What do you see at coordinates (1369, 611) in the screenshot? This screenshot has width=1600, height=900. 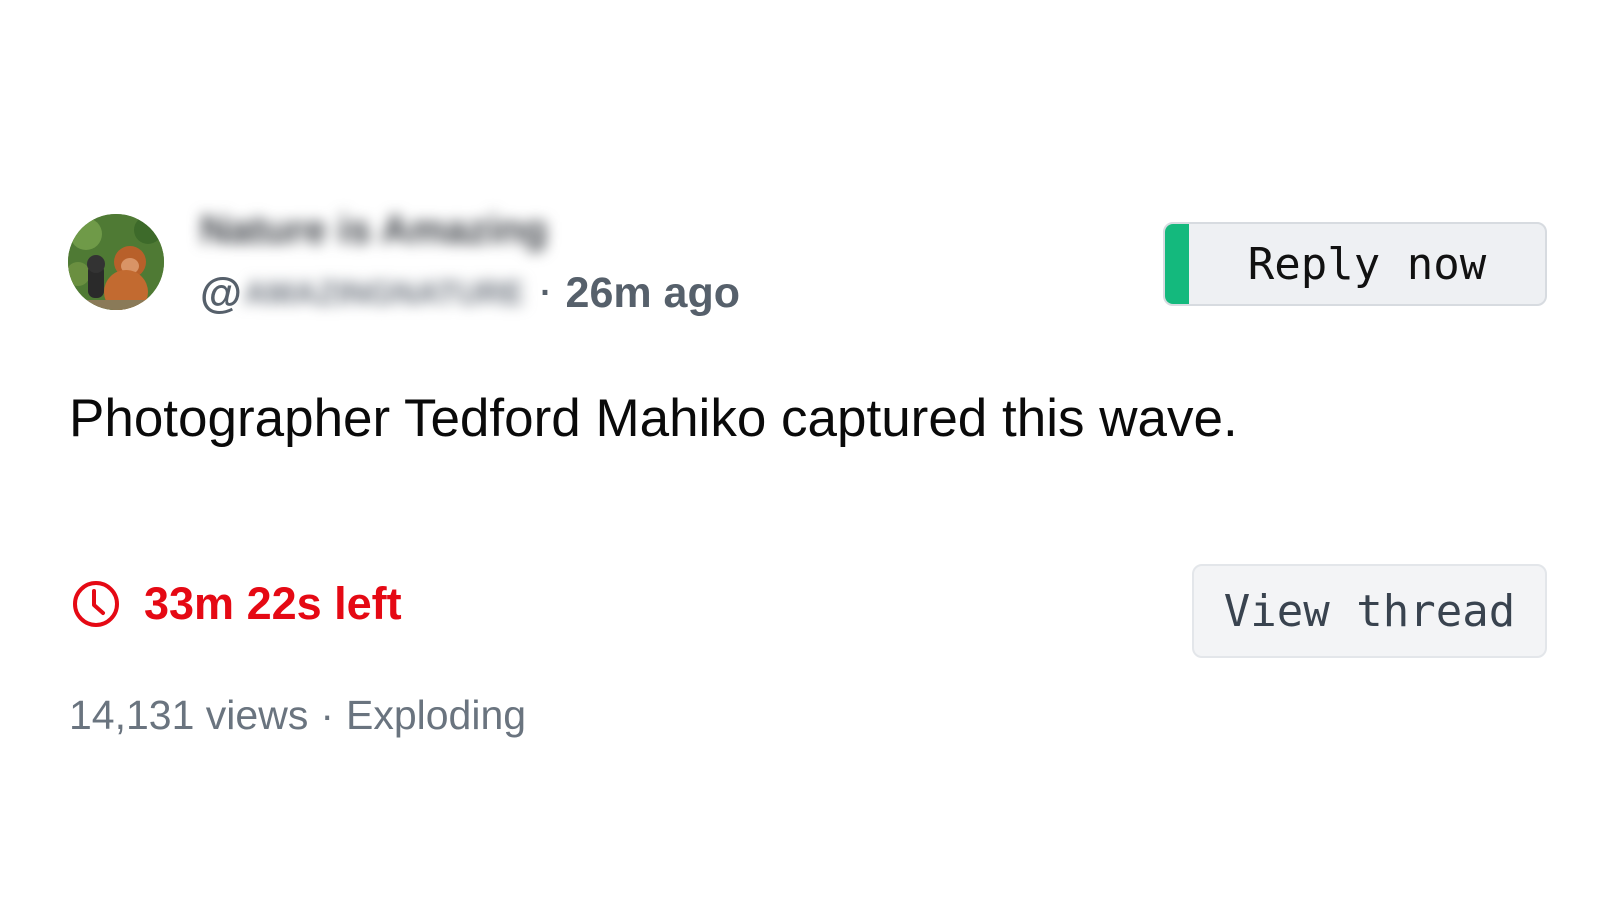 I see `view-thread-button: View thread` at bounding box center [1369, 611].